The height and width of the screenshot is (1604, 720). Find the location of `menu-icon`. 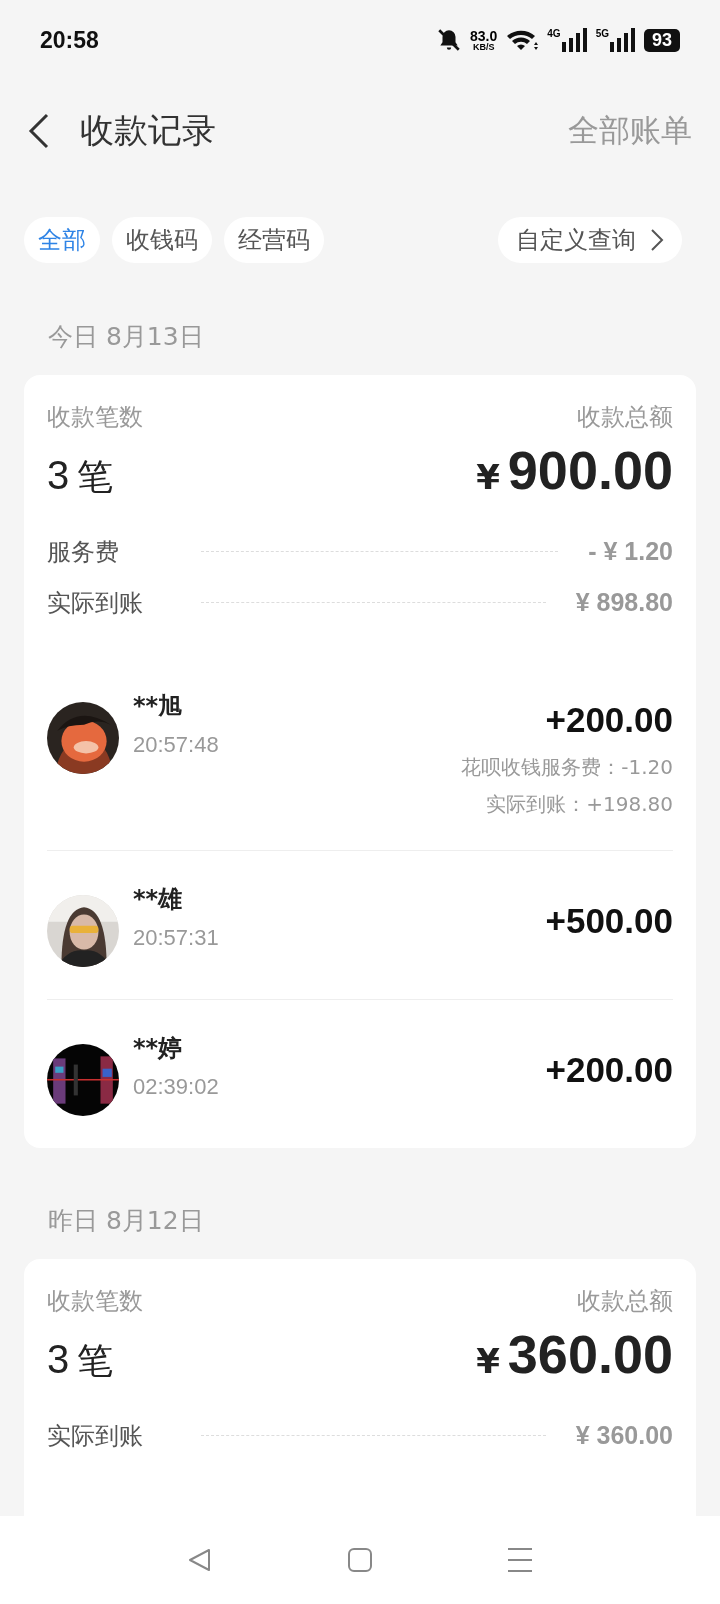

menu-icon is located at coordinates (520, 1560).